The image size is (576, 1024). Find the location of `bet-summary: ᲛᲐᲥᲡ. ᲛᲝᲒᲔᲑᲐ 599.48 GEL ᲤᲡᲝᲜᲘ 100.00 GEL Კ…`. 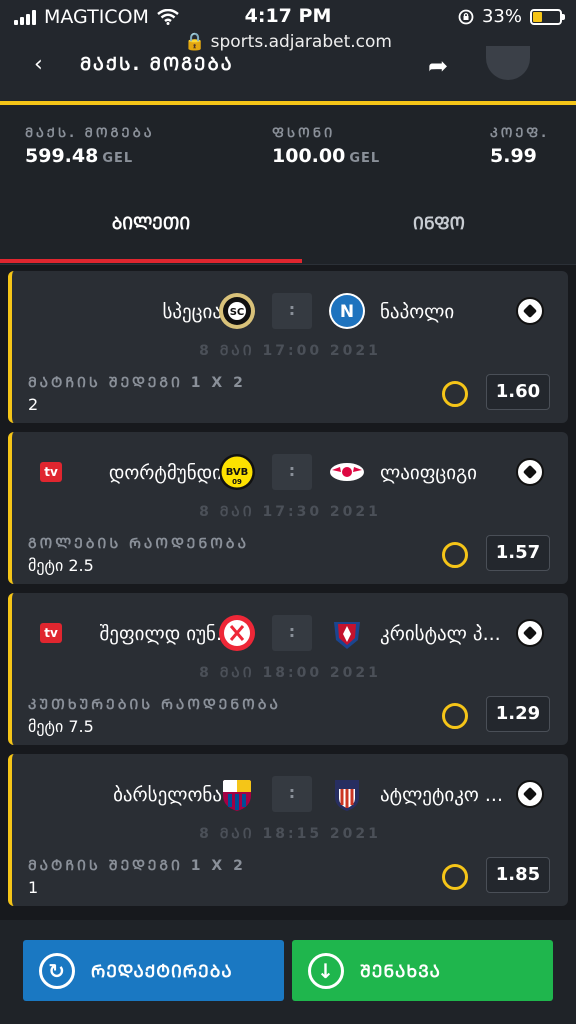

bet-summary: ᲛᲐᲥᲡ. ᲛᲝᲒᲔᲑᲐ 599.48 GEL ᲤᲡᲝᲜᲘ 100.00 GEL Კ… is located at coordinates (288, 145).